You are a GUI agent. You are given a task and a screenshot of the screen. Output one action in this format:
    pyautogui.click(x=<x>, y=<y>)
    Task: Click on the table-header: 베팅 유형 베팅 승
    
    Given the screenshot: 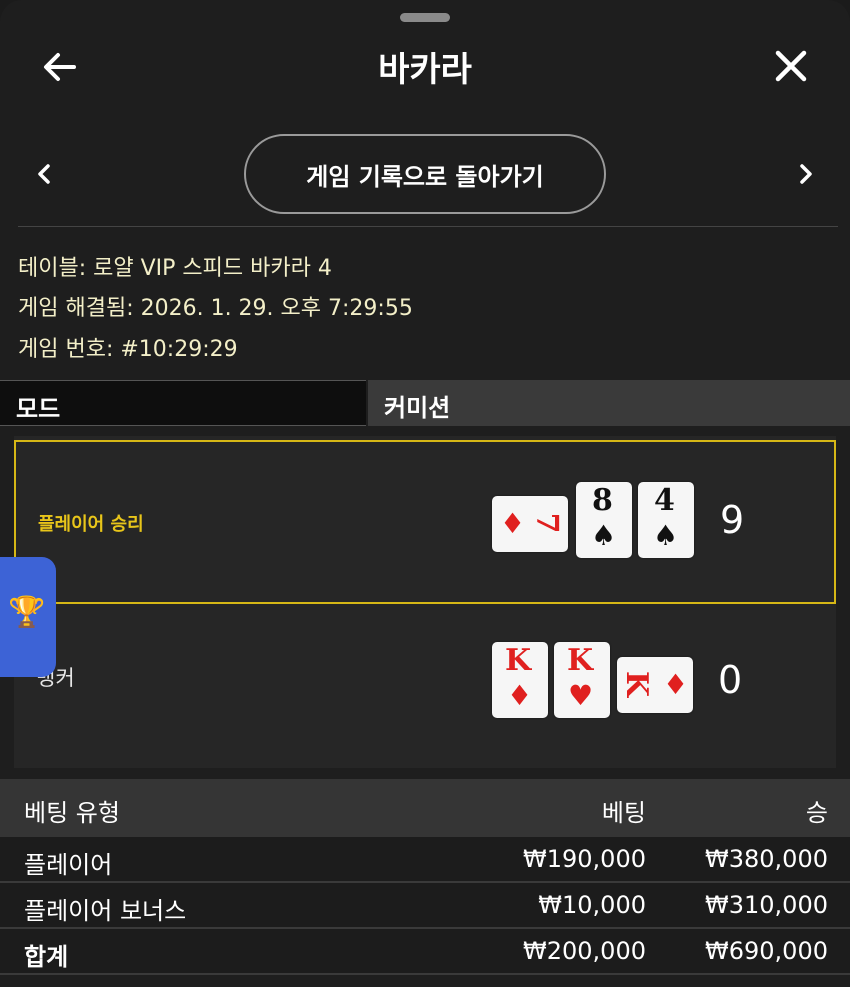 What is the action you would take?
    pyautogui.click(x=425, y=808)
    